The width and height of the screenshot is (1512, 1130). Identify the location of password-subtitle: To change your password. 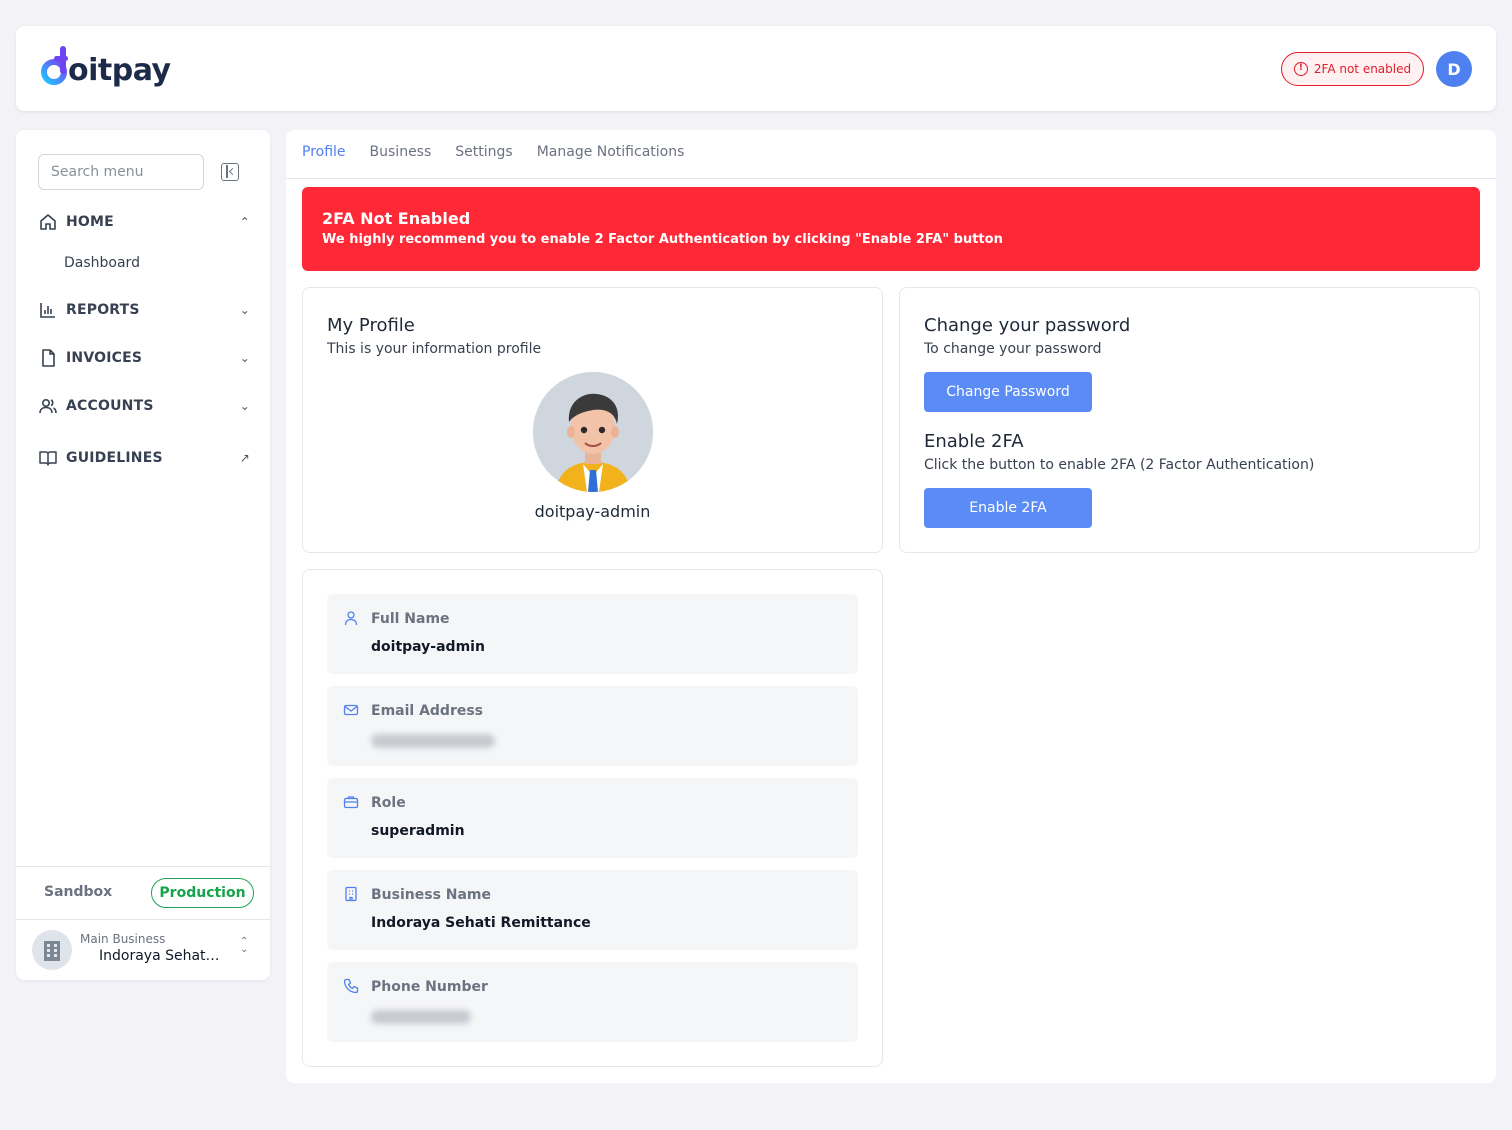
(1013, 349).